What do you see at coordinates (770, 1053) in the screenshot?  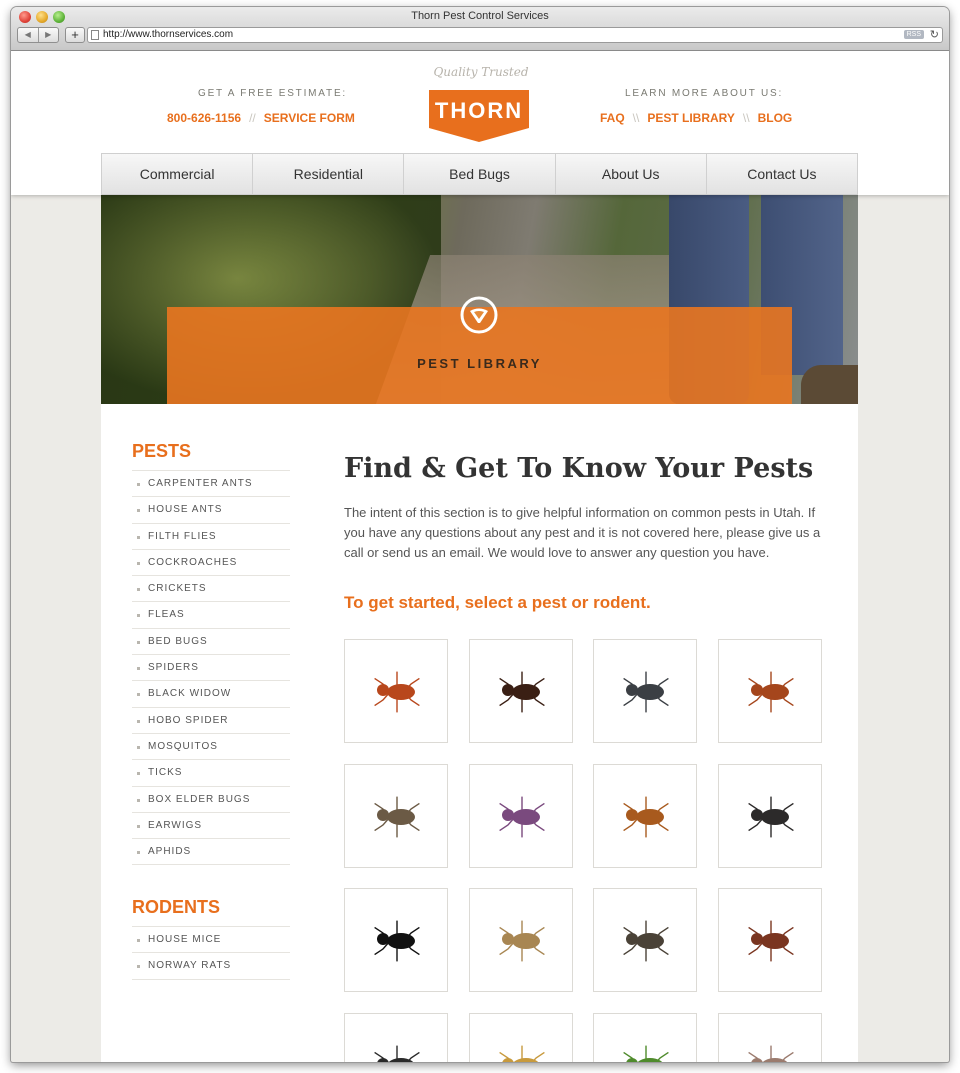 I see `mouse-icon` at bounding box center [770, 1053].